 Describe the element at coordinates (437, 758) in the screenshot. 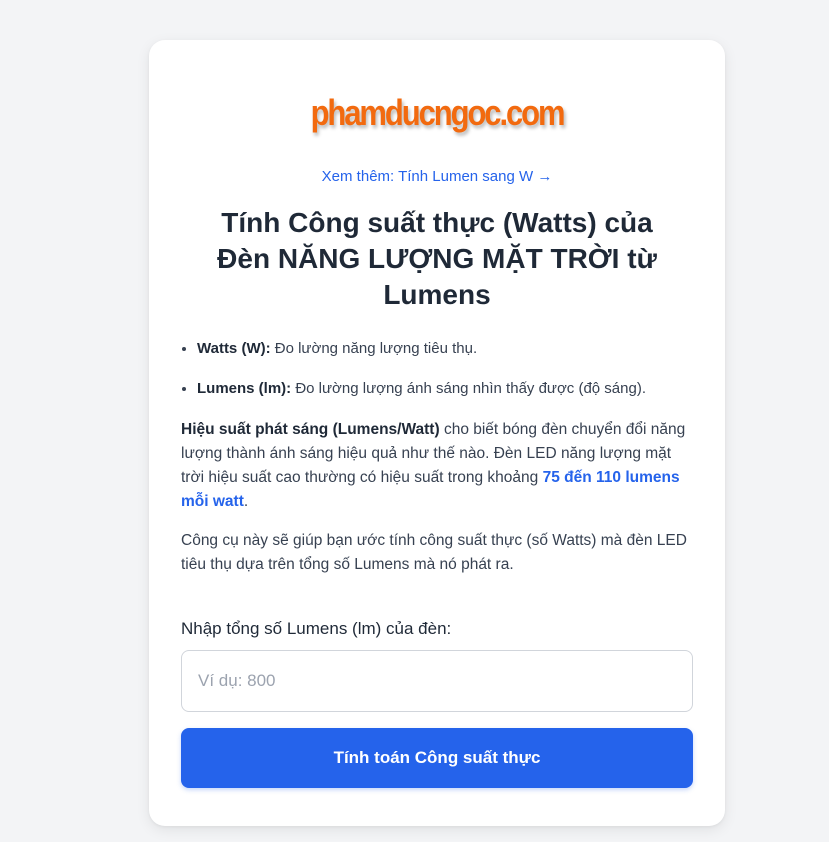

I see `calculate-button: Tính toán Công suất thực` at that location.